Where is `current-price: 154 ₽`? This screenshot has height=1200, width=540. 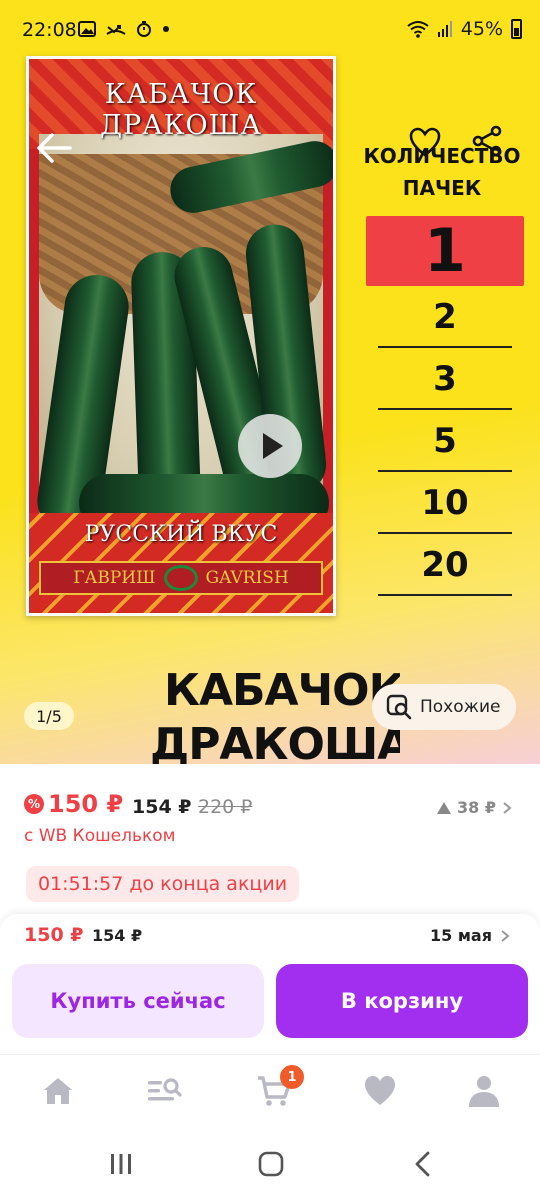
current-price: 154 ₽ is located at coordinates (162, 807).